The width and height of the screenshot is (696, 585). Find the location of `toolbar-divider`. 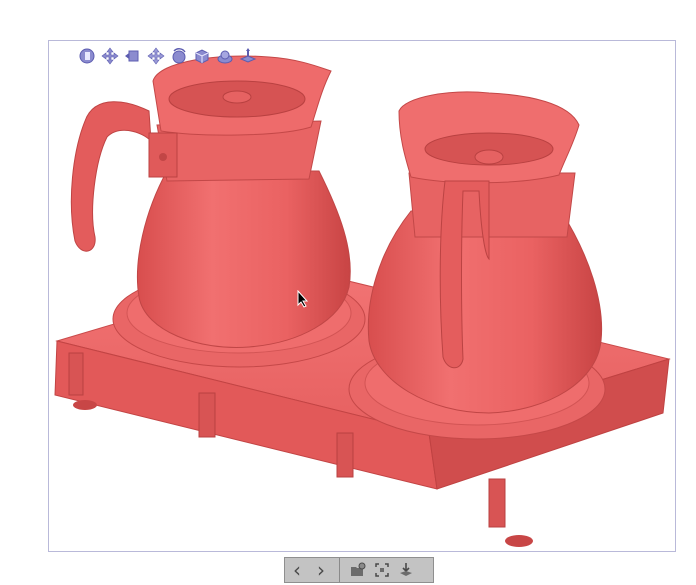

toolbar-divider is located at coordinates (339, 570).